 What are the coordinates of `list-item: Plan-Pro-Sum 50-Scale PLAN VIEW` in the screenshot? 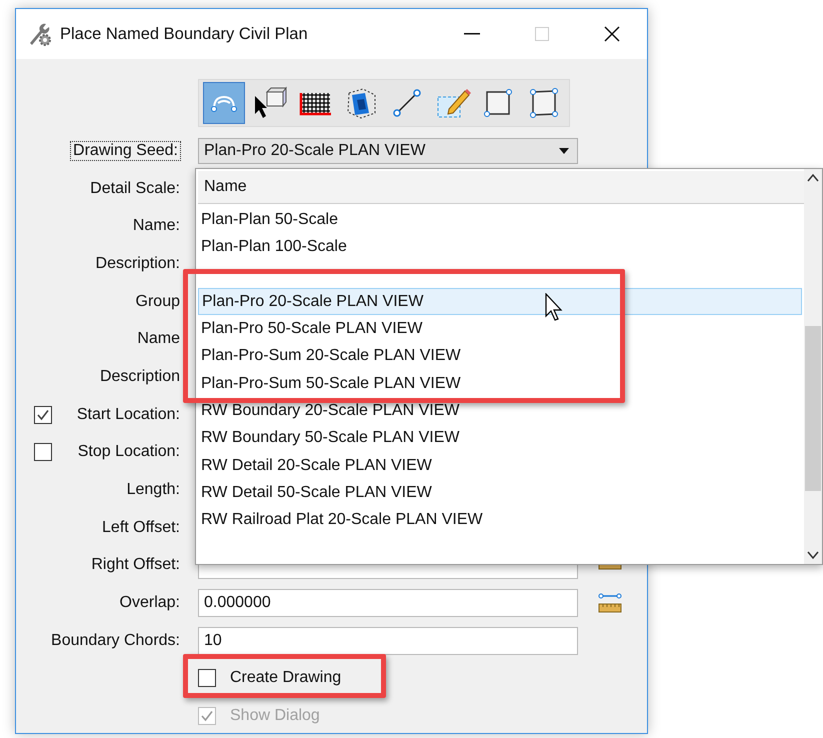 It's located at (501, 384).